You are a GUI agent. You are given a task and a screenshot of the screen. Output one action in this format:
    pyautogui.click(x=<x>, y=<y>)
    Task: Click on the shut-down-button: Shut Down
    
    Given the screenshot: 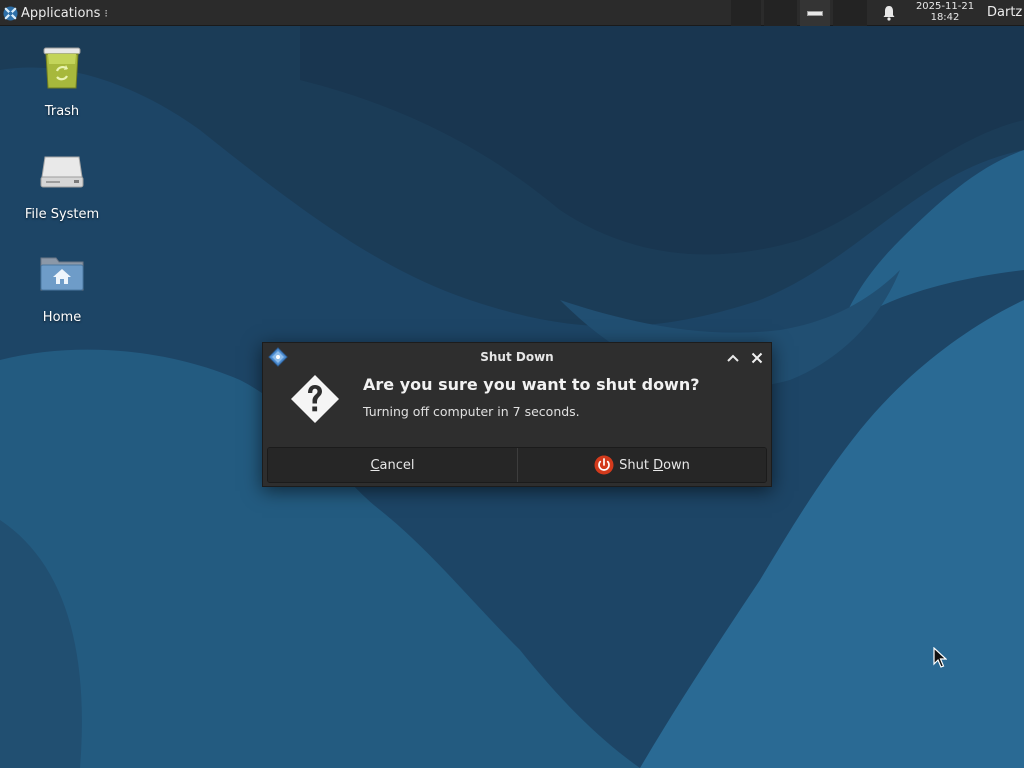 What is the action you would take?
    pyautogui.click(x=641, y=465)
    